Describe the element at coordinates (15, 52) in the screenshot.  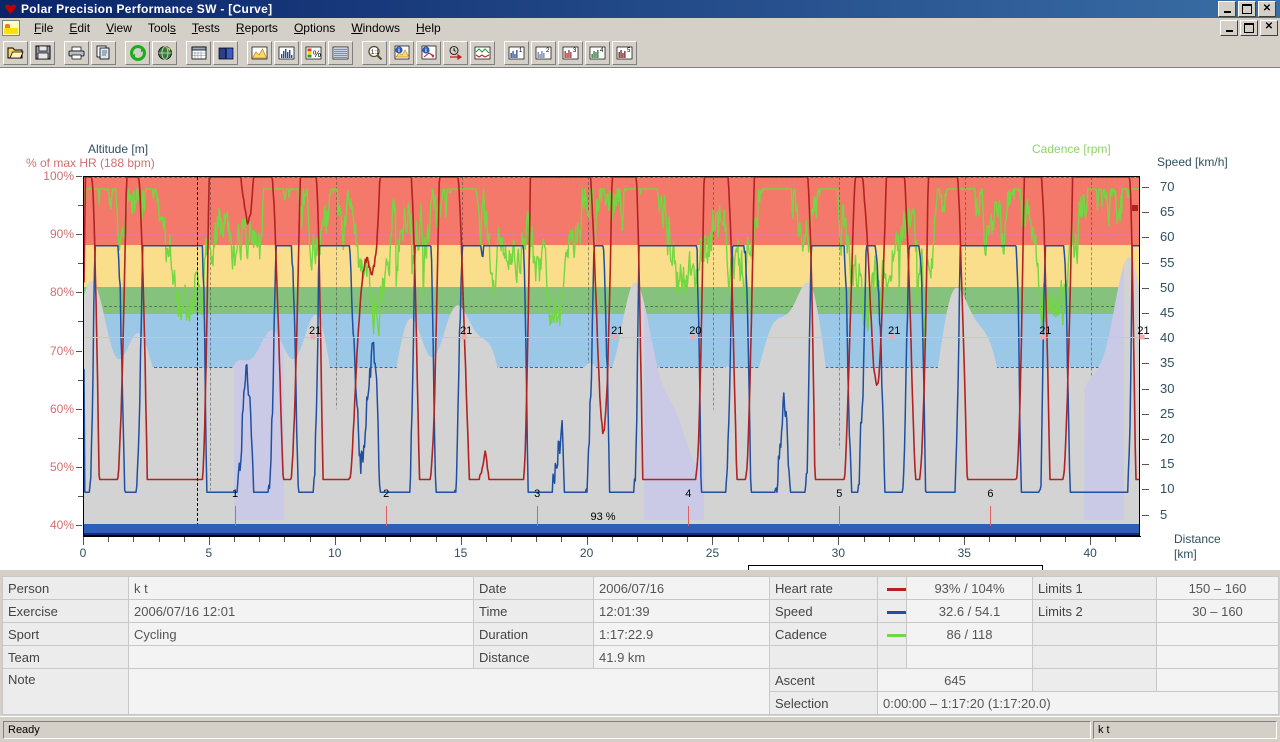
I see `open-file-icon` at that location.